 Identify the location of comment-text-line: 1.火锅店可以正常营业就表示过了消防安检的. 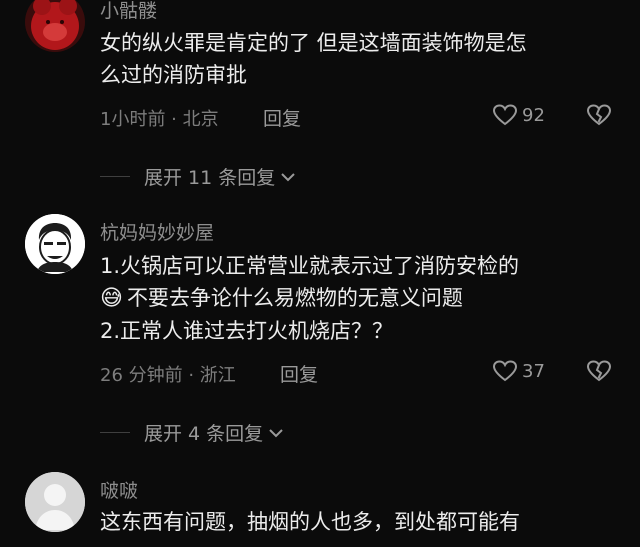
(310, 266).